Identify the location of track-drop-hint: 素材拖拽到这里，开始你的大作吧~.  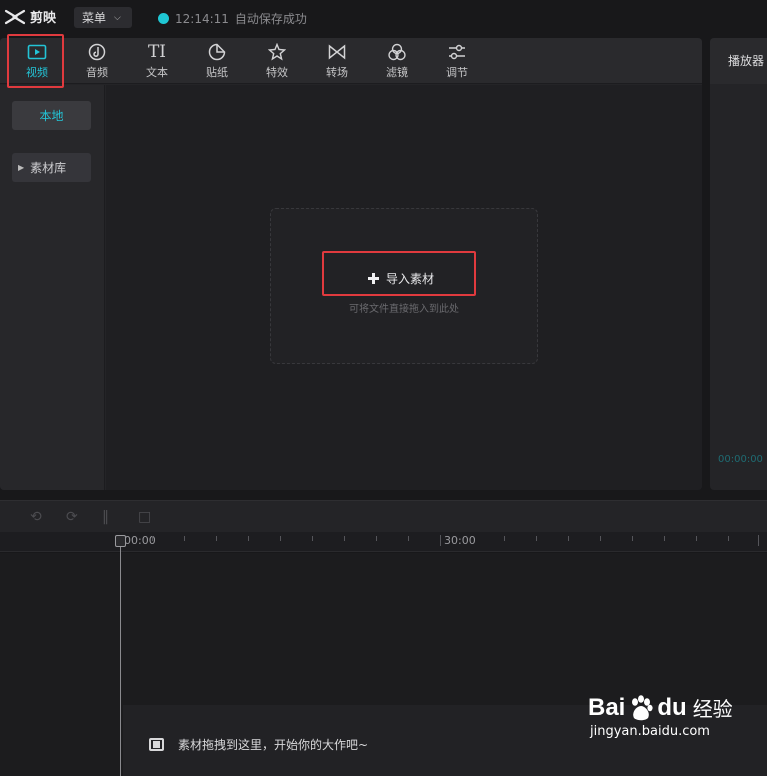
(258, 744).